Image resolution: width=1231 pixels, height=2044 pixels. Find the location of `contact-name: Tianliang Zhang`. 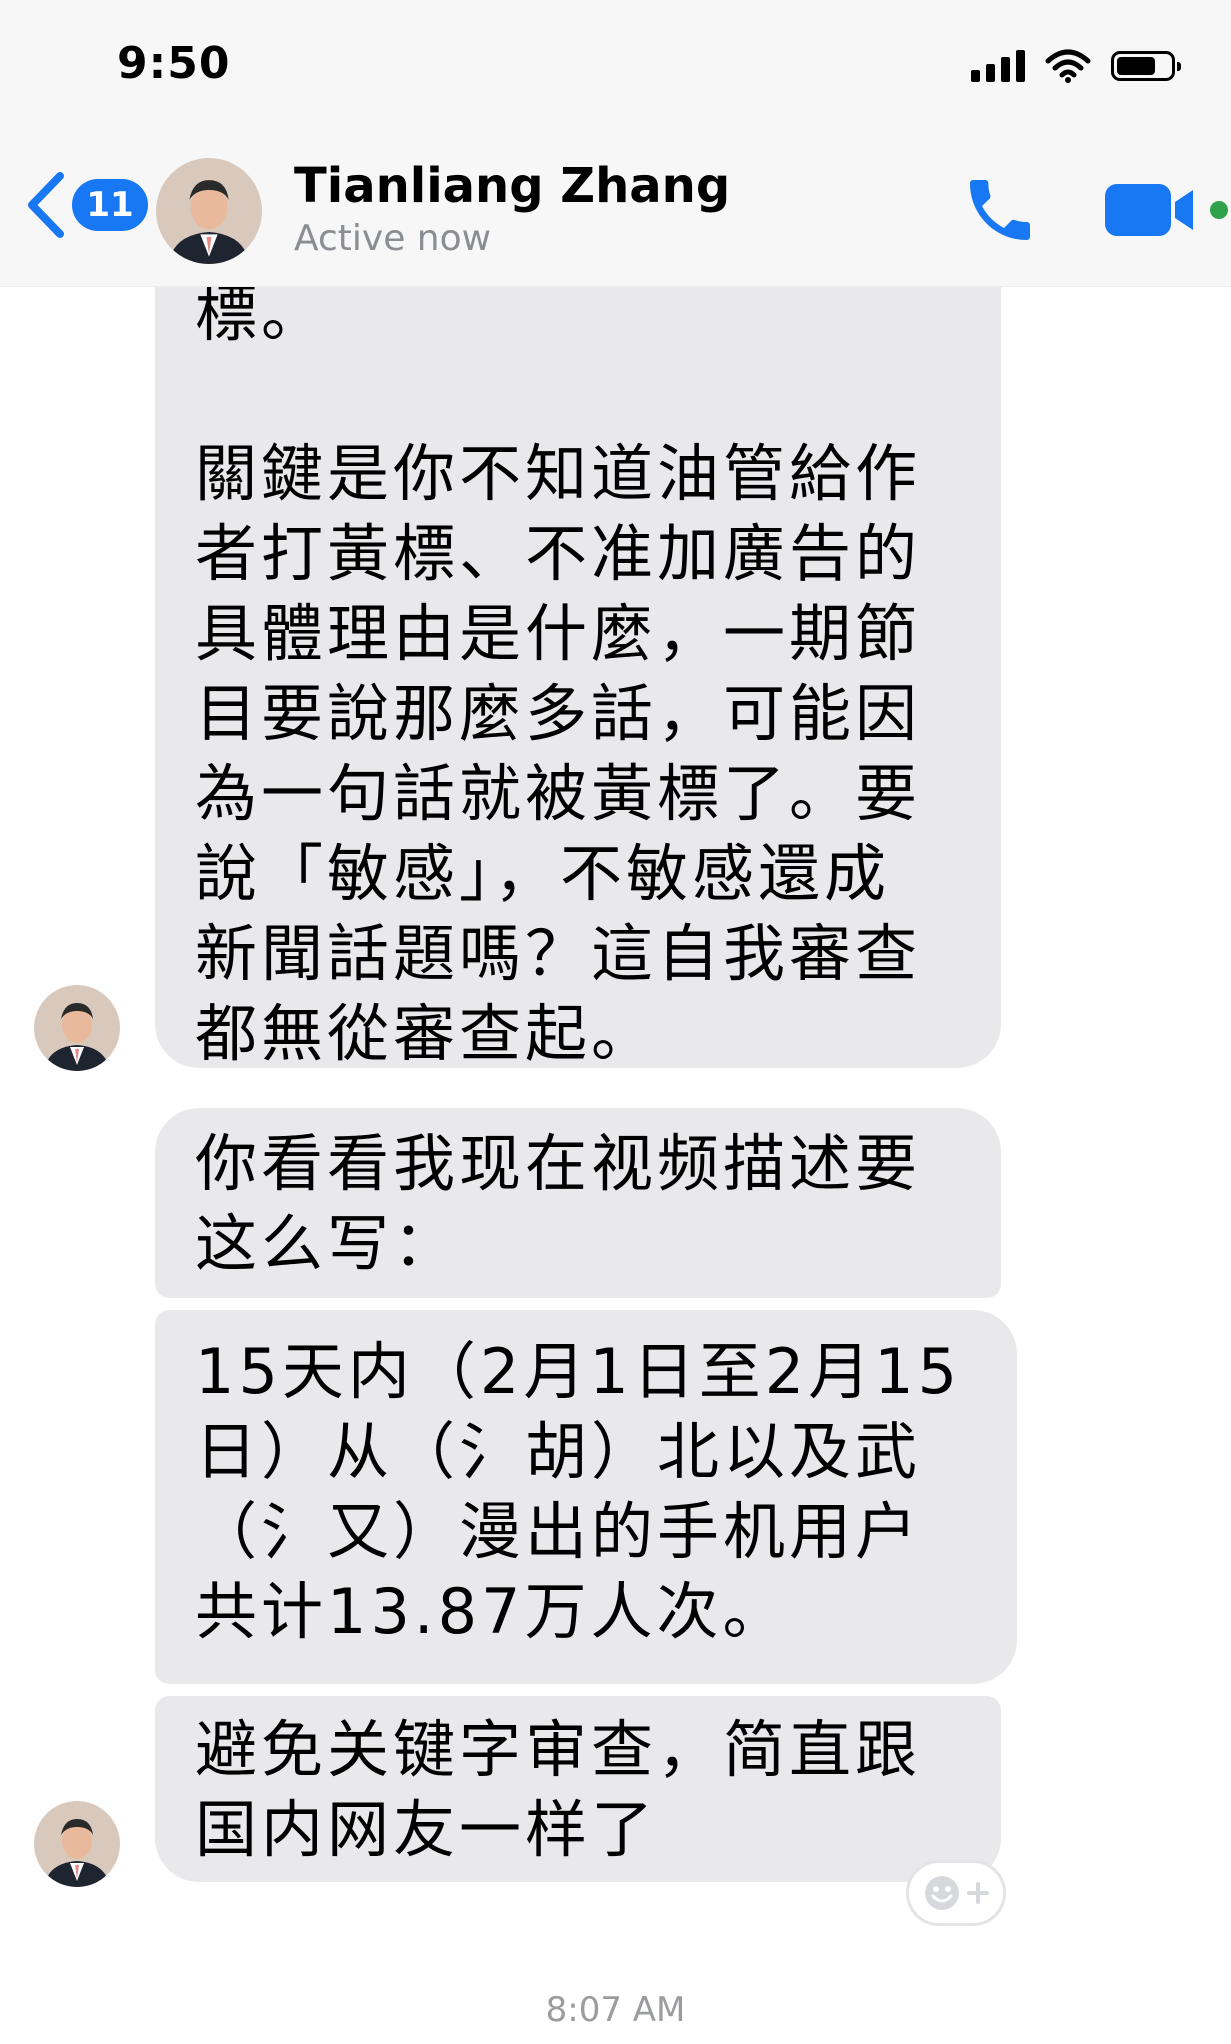

contact-name: Tianliang Zhang is located at coordinates (512, 186).